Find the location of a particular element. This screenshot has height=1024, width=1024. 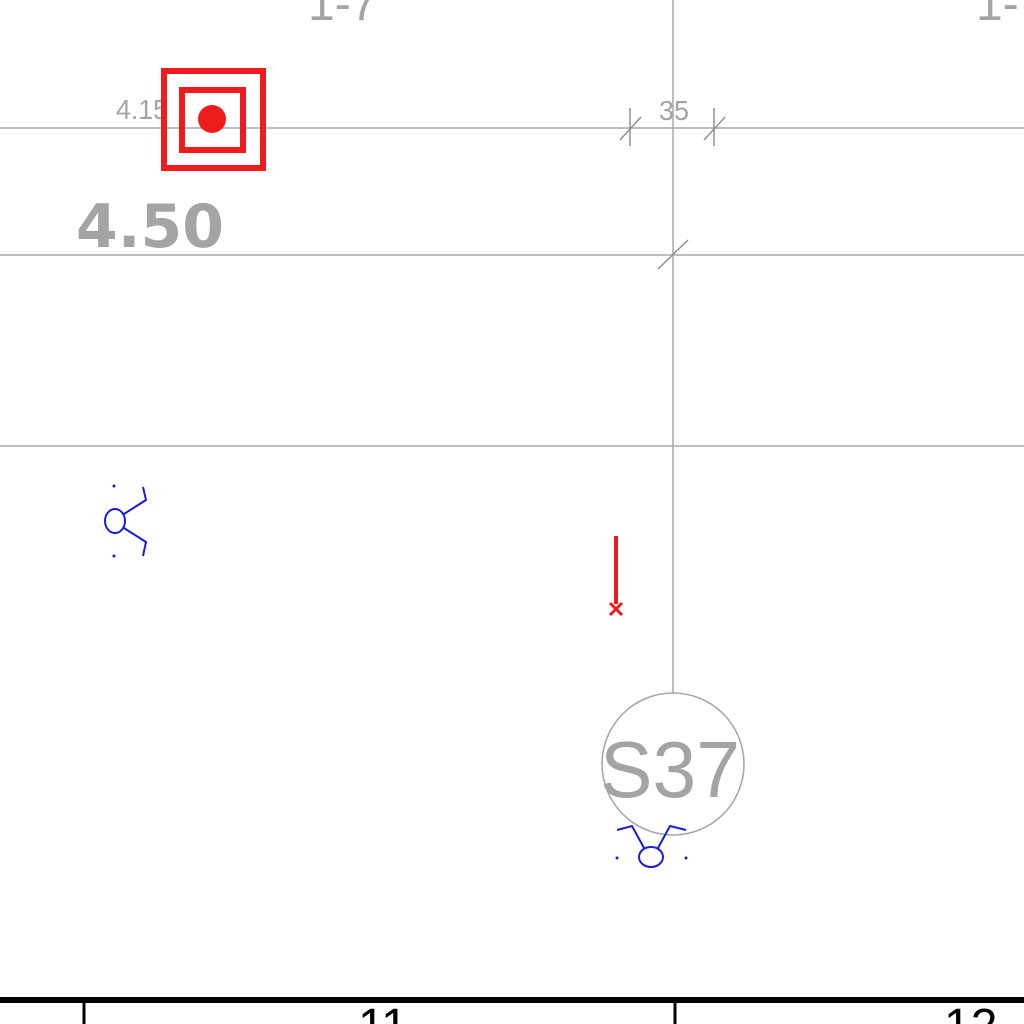

pipe-drop-icon is located at coordinates (616, 576).